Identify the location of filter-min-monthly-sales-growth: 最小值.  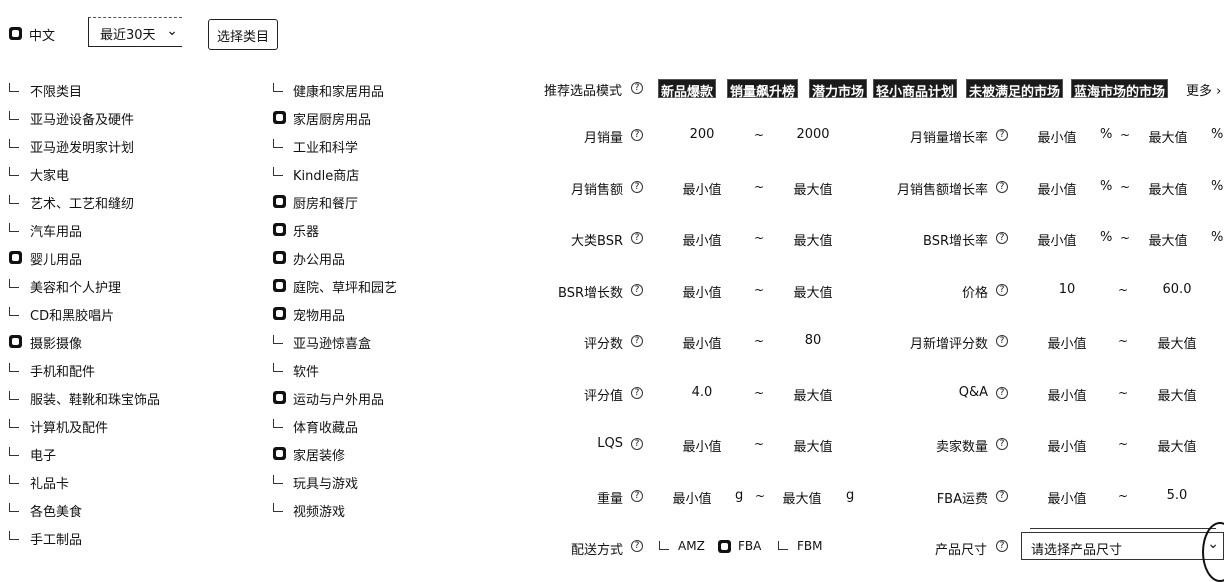
(1057, 136).